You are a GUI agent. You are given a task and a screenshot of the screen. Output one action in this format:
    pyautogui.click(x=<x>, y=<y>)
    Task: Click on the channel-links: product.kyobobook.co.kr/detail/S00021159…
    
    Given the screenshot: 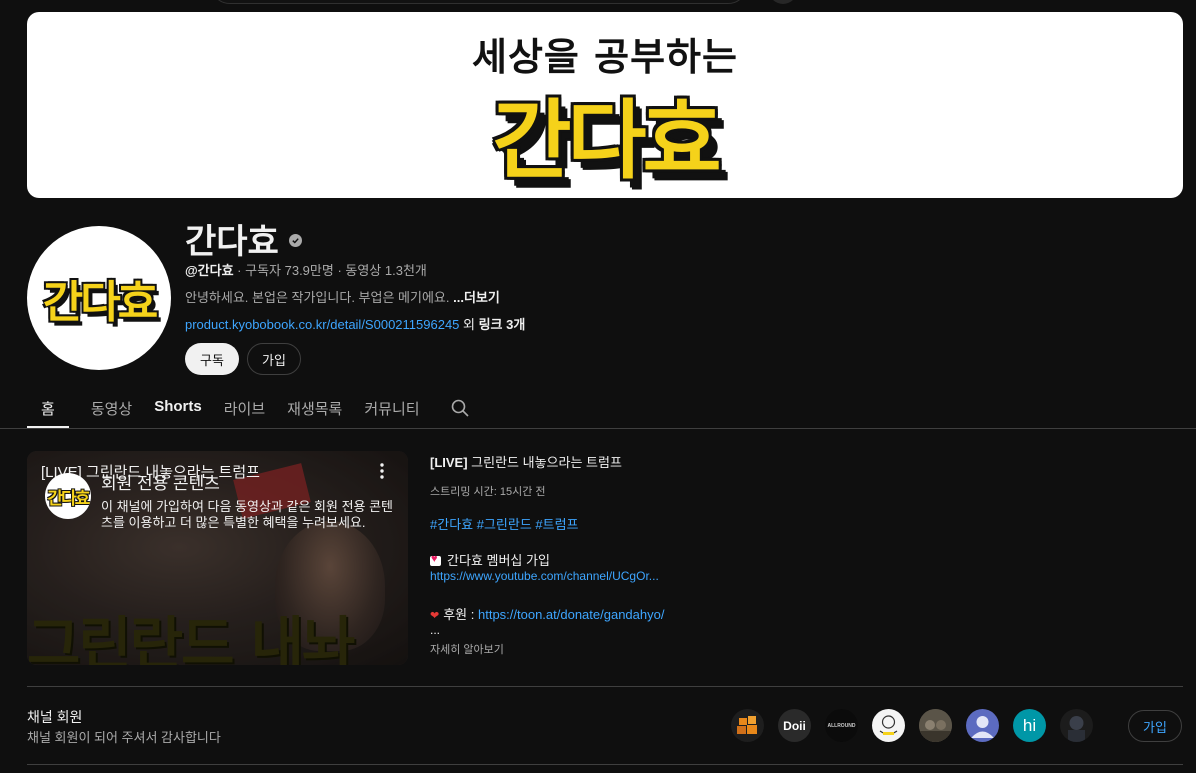 What is the action you would take?
    pyautogui.click(x=355, y=323)
    